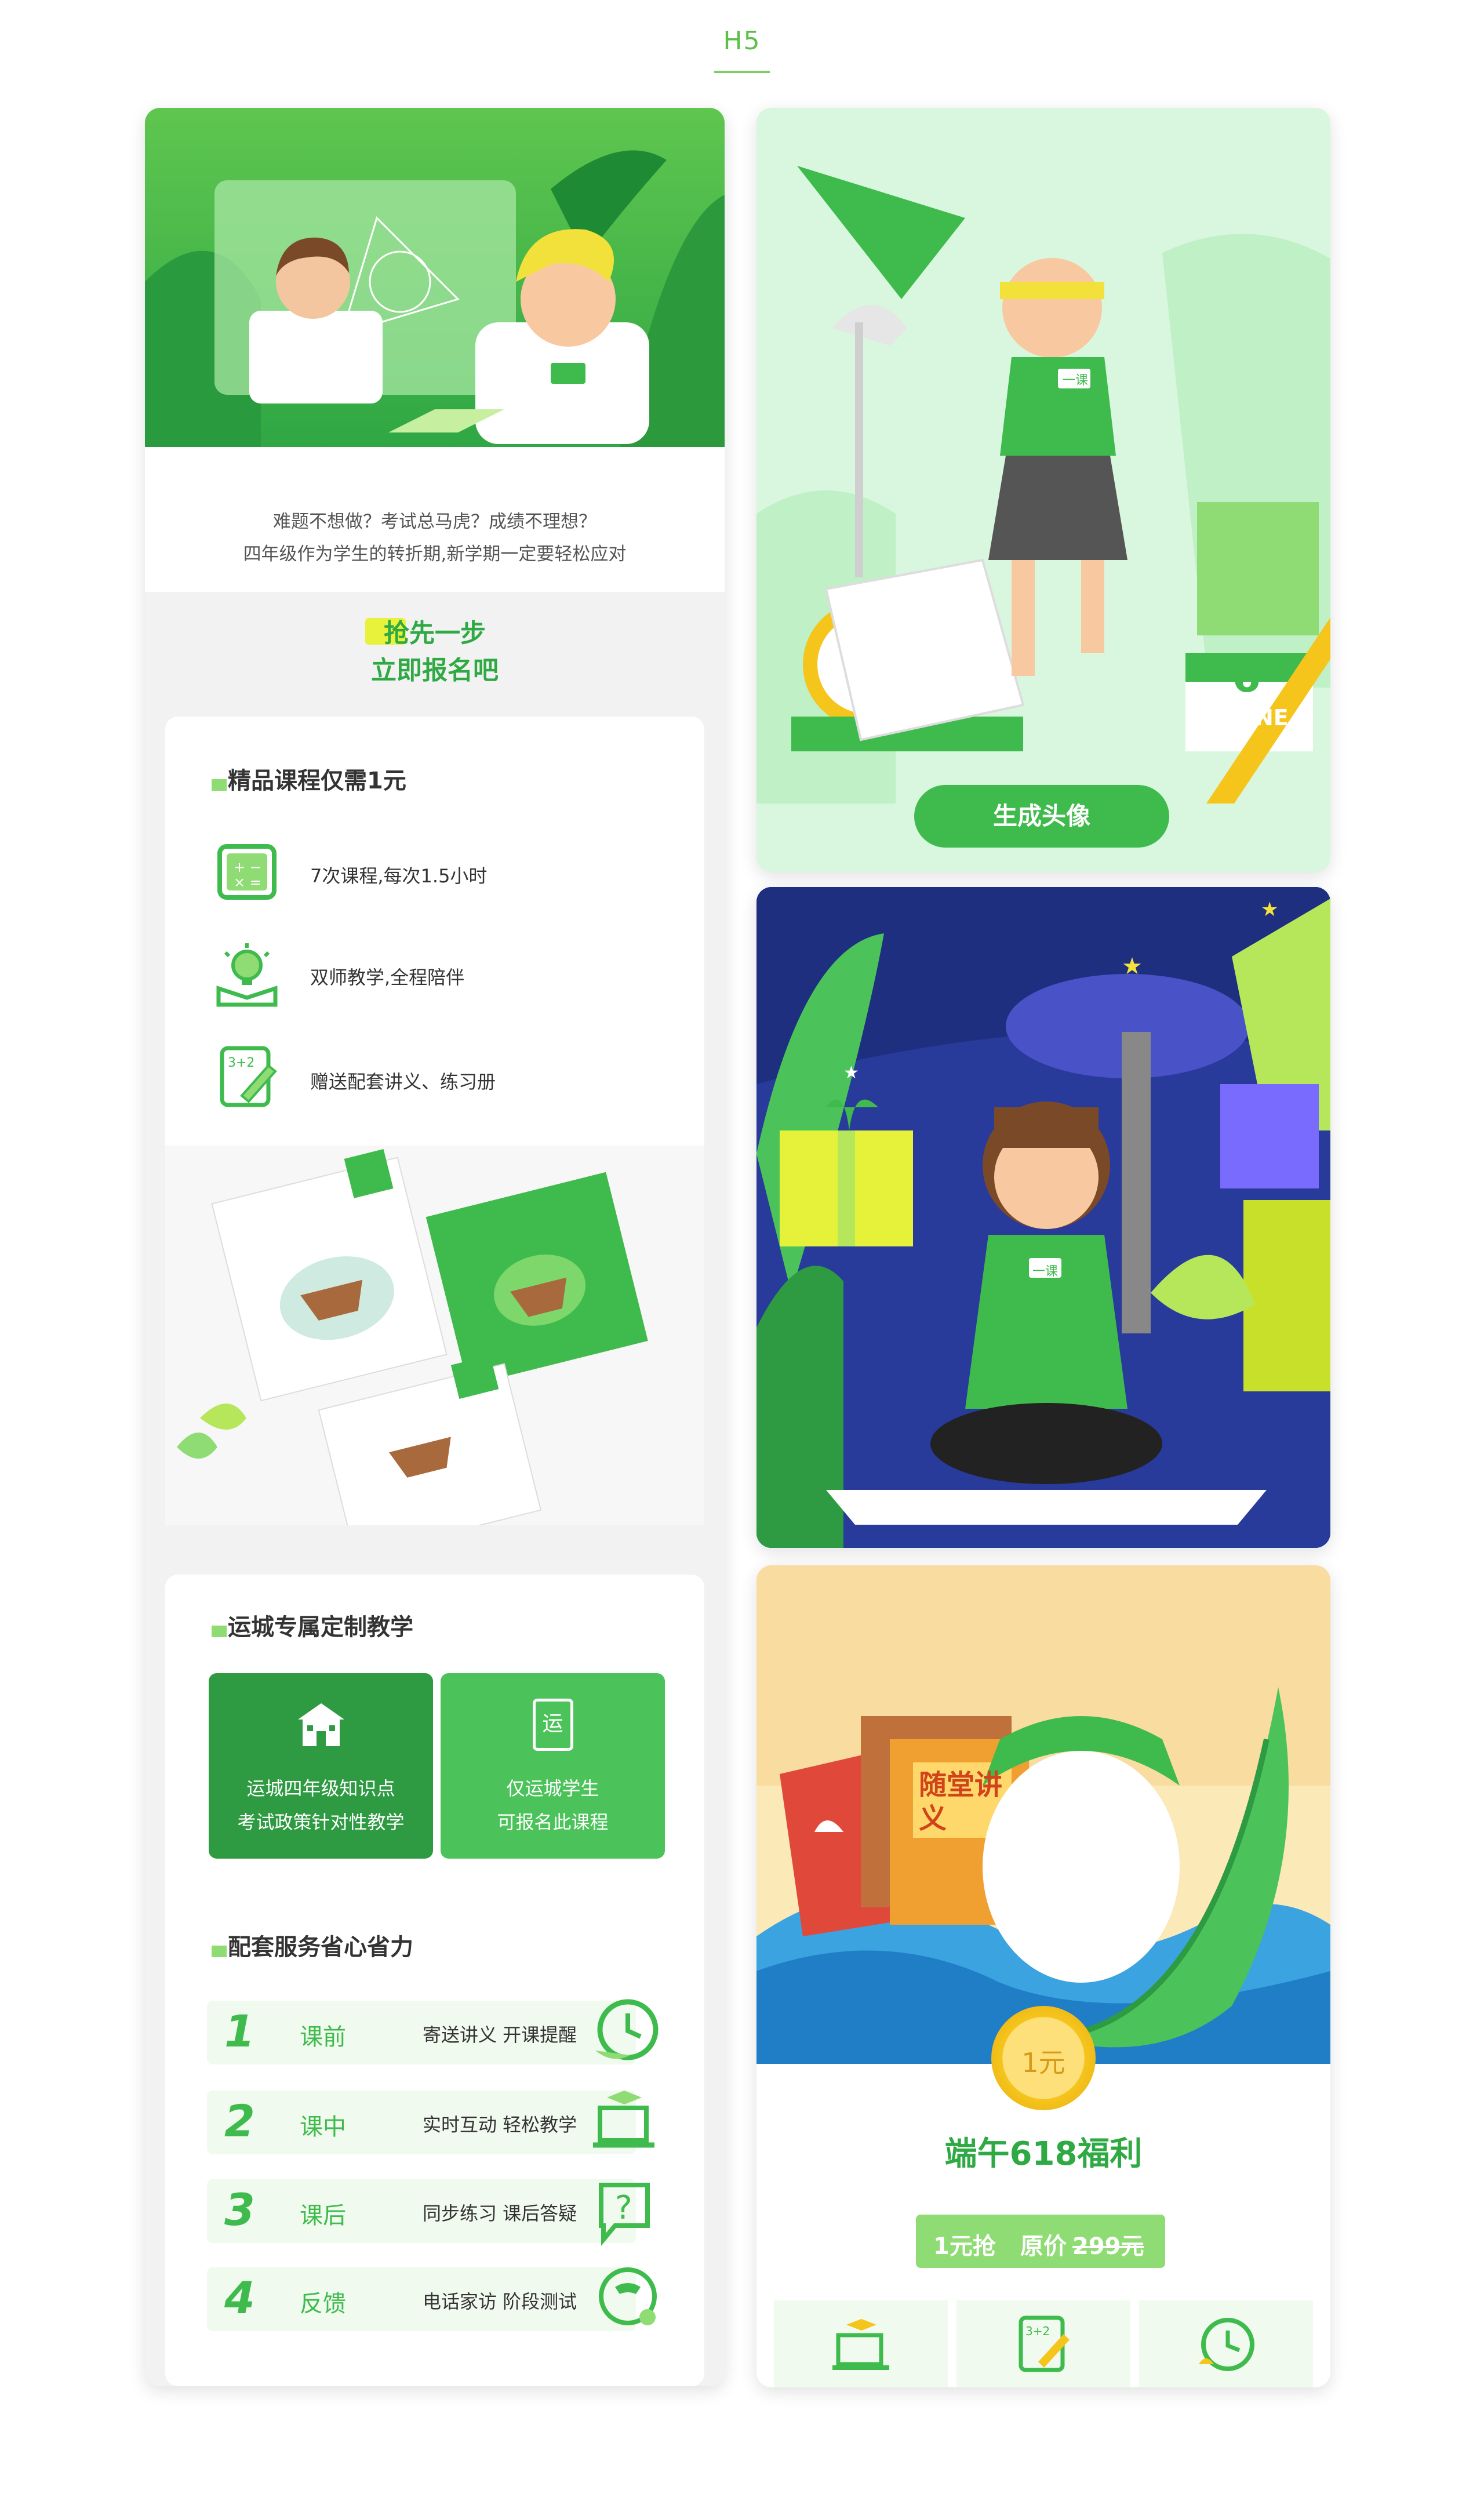 The height and width of the screenshot is (2512, 1484). I want to click on hero-teacher-illustration, so click(435, 277).